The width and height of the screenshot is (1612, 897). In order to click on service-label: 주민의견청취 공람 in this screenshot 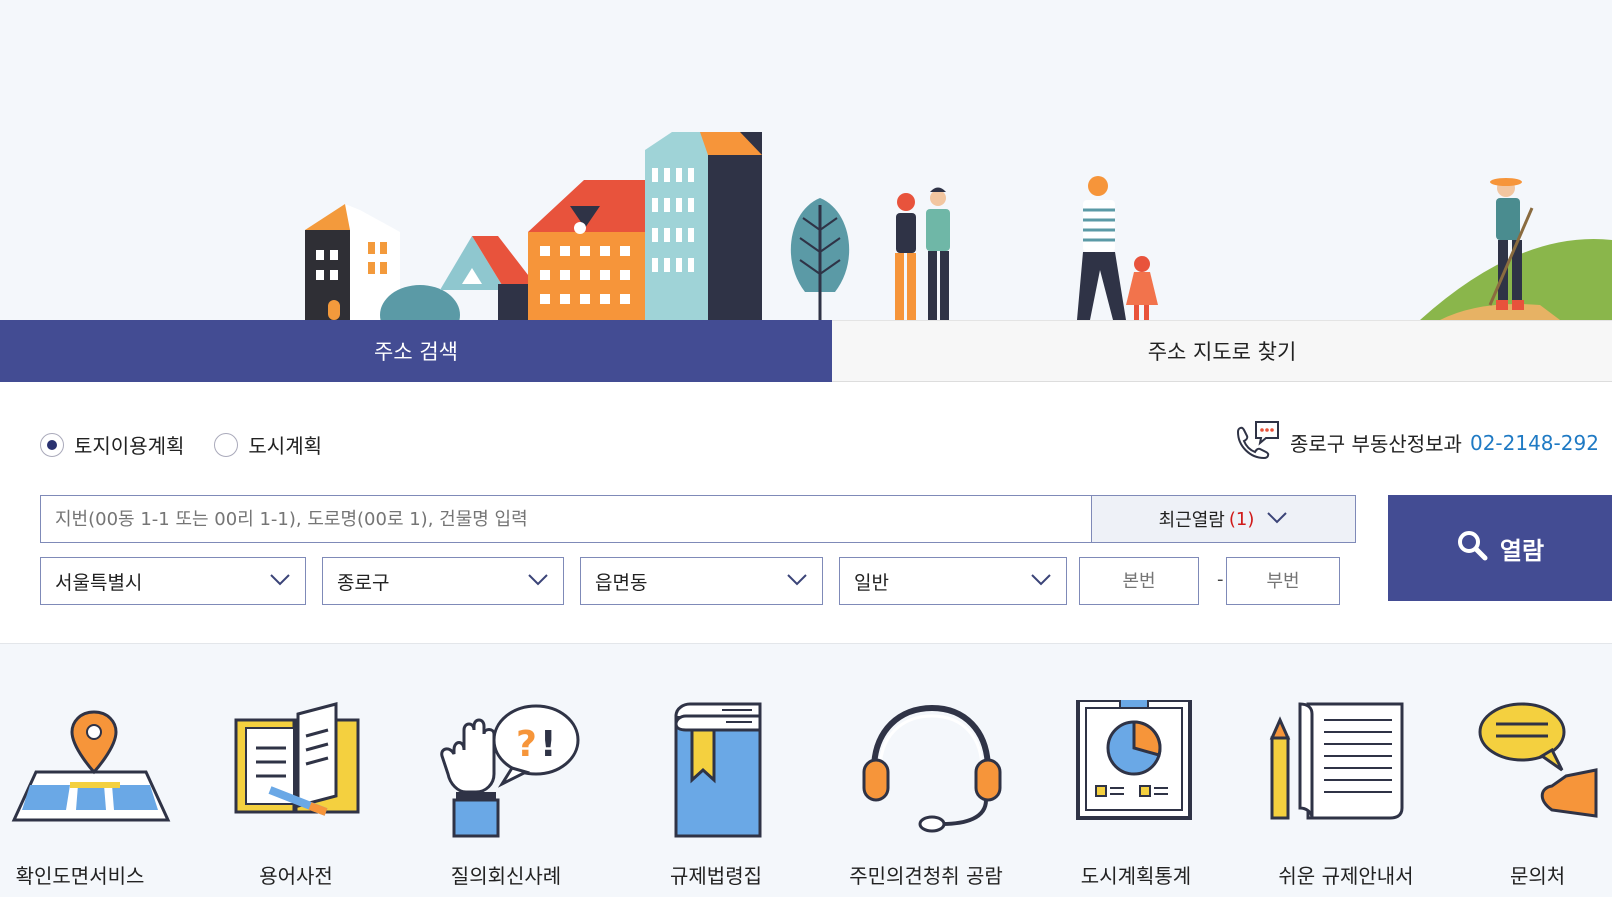, I will do `click(926, 876)`.